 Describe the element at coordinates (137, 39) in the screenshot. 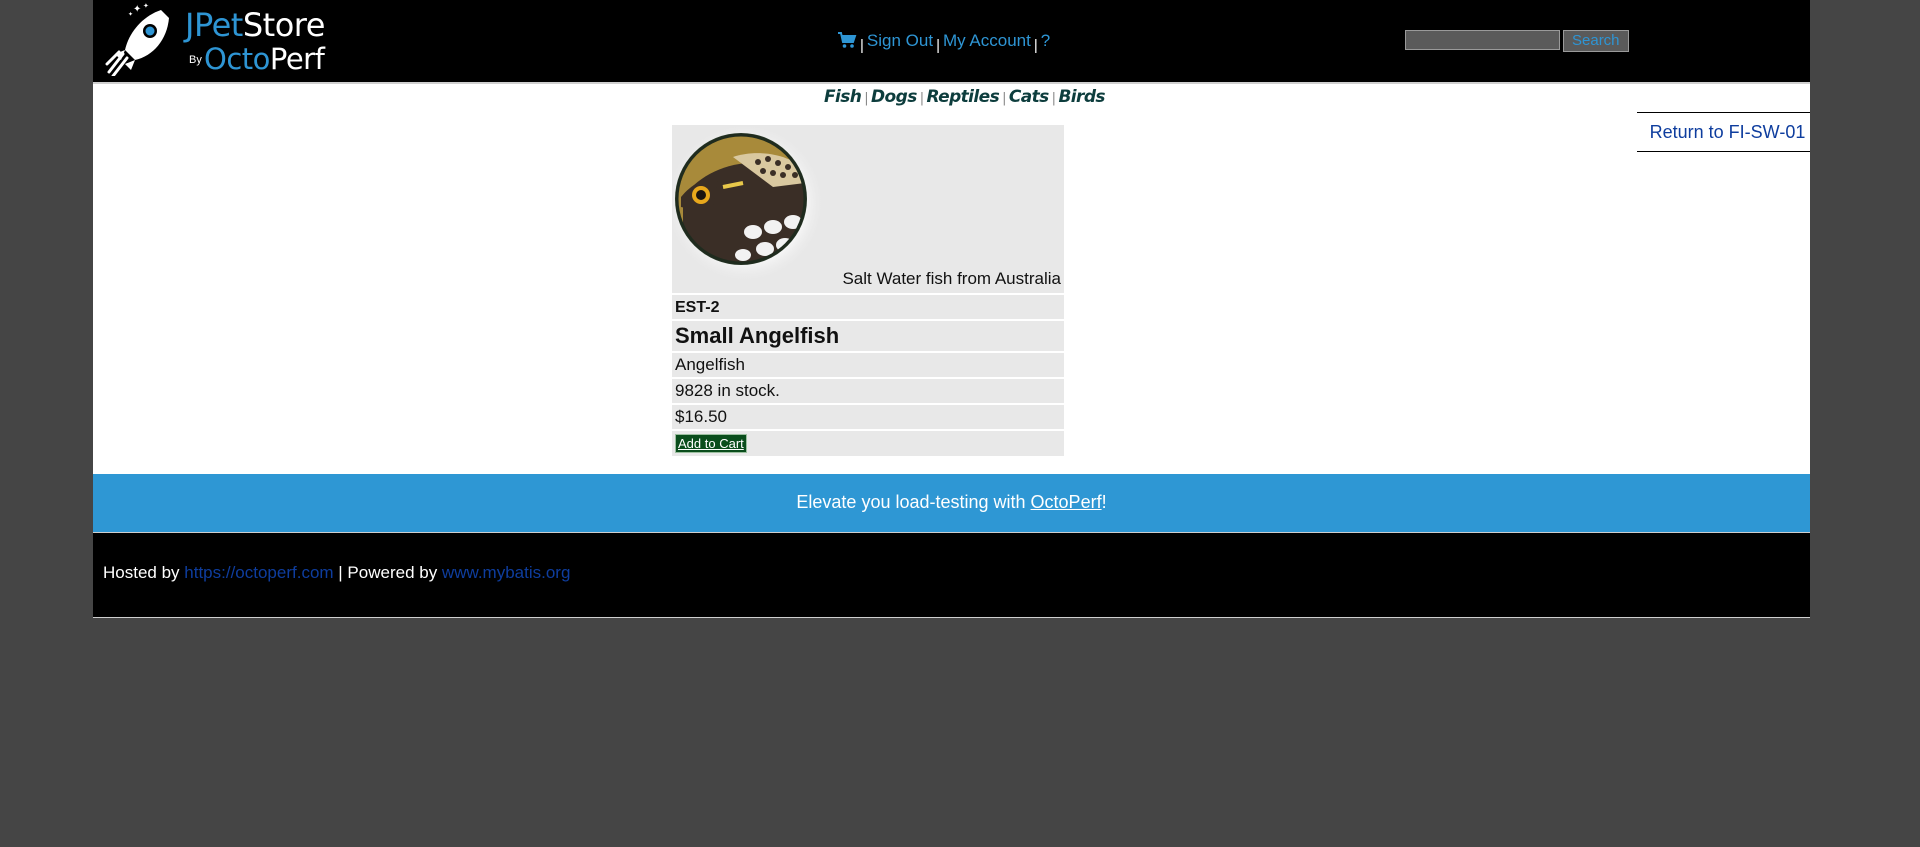

I see `rocket-logo-icon: ✦ ✦ ✦` at that location.